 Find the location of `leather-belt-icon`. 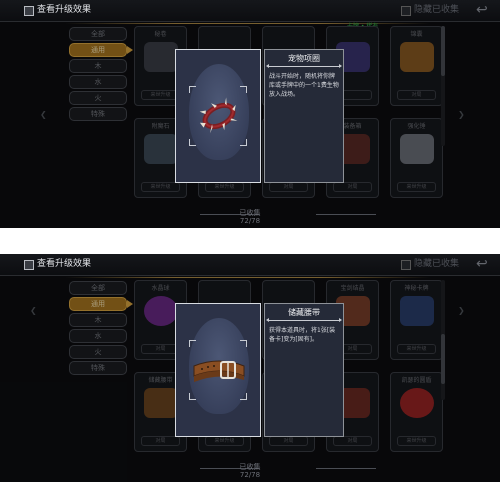

leather-belt-icon is located at coordinates (219, 371).